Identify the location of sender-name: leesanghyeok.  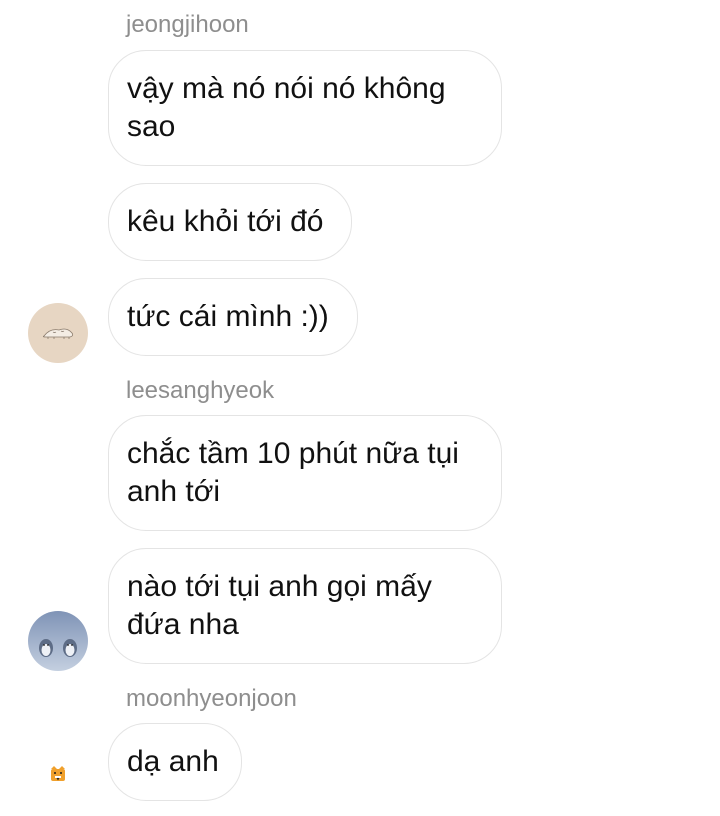
(200, 390).